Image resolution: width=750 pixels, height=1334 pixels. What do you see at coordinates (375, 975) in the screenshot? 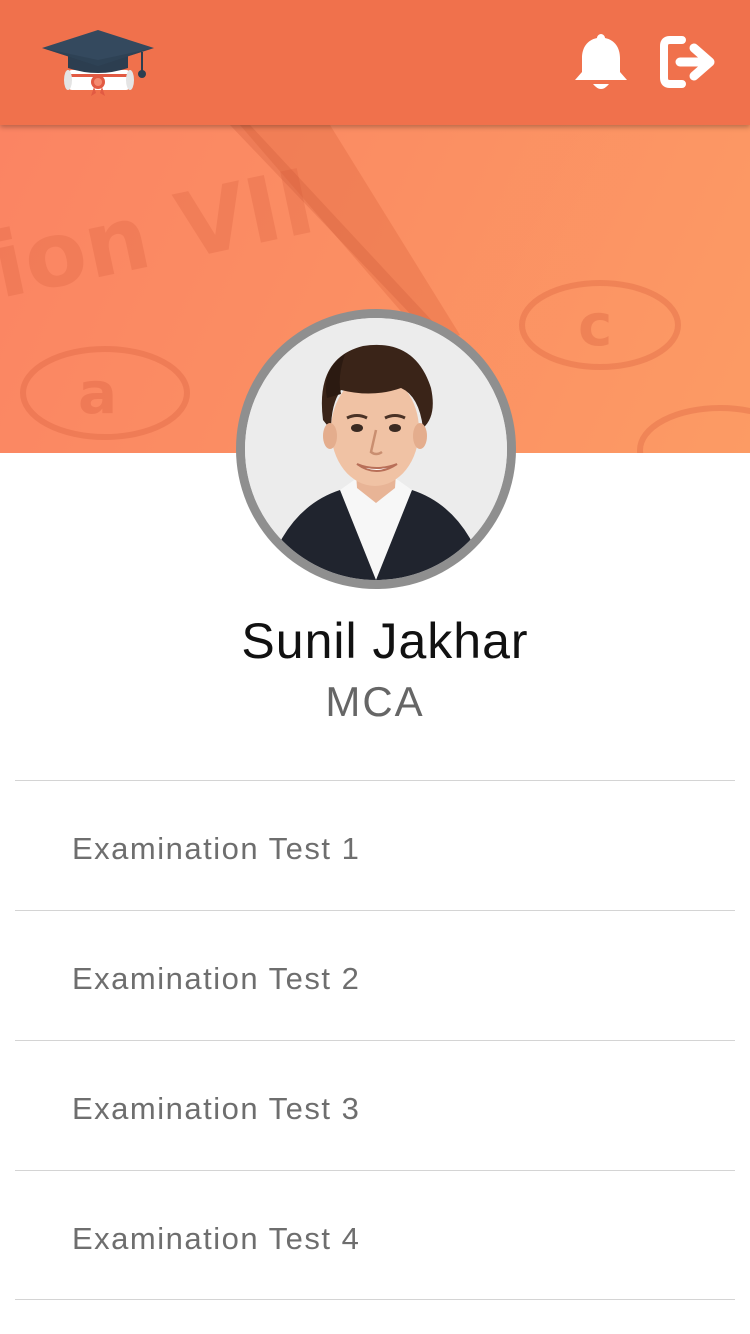
I see `list-item-examination-test-2: Examination Test 2` at bounding box center [375, 975].